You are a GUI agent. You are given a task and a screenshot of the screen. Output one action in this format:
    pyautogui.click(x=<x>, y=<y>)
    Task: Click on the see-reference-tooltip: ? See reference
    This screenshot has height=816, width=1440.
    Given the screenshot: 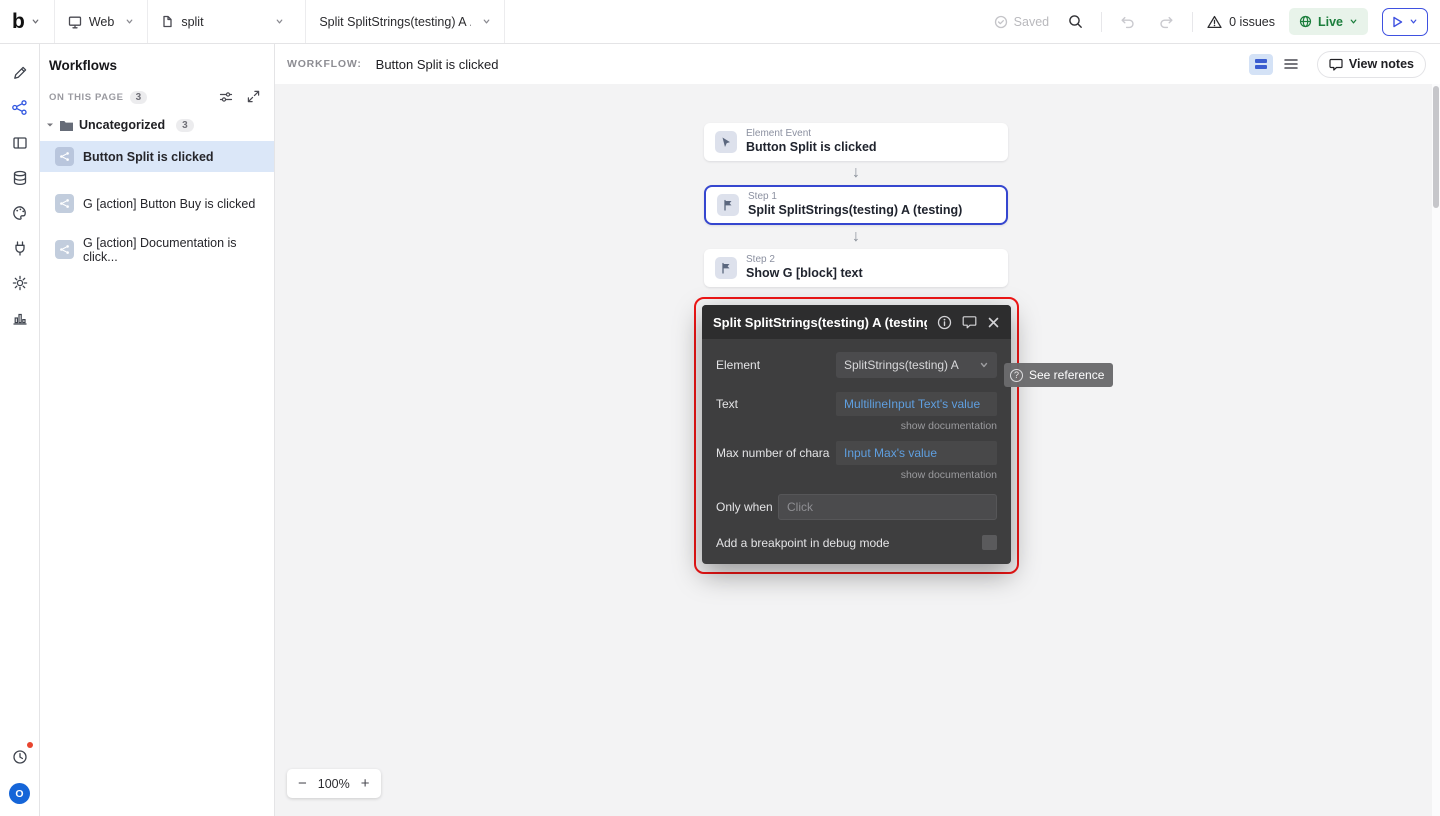 What is the action you would take?
    pyautogui.click(x=1059, y=375)
    